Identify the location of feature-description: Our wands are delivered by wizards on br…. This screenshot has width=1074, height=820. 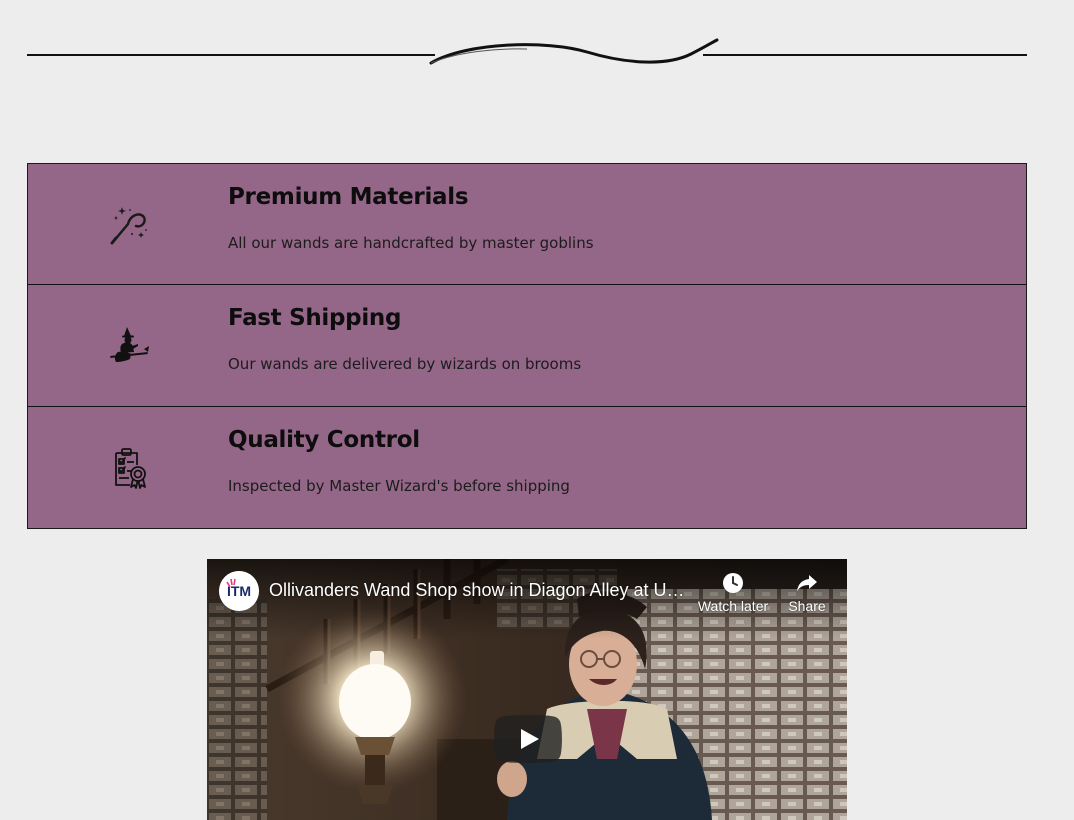
(405, 364).